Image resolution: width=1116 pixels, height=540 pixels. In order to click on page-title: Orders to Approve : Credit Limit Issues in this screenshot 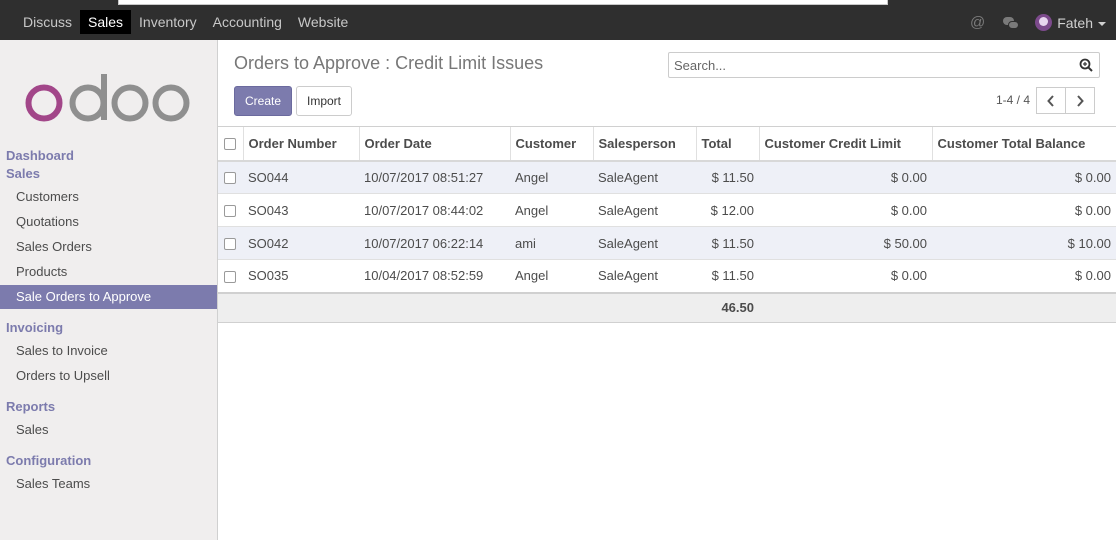, I will do `click(389, 63)`.